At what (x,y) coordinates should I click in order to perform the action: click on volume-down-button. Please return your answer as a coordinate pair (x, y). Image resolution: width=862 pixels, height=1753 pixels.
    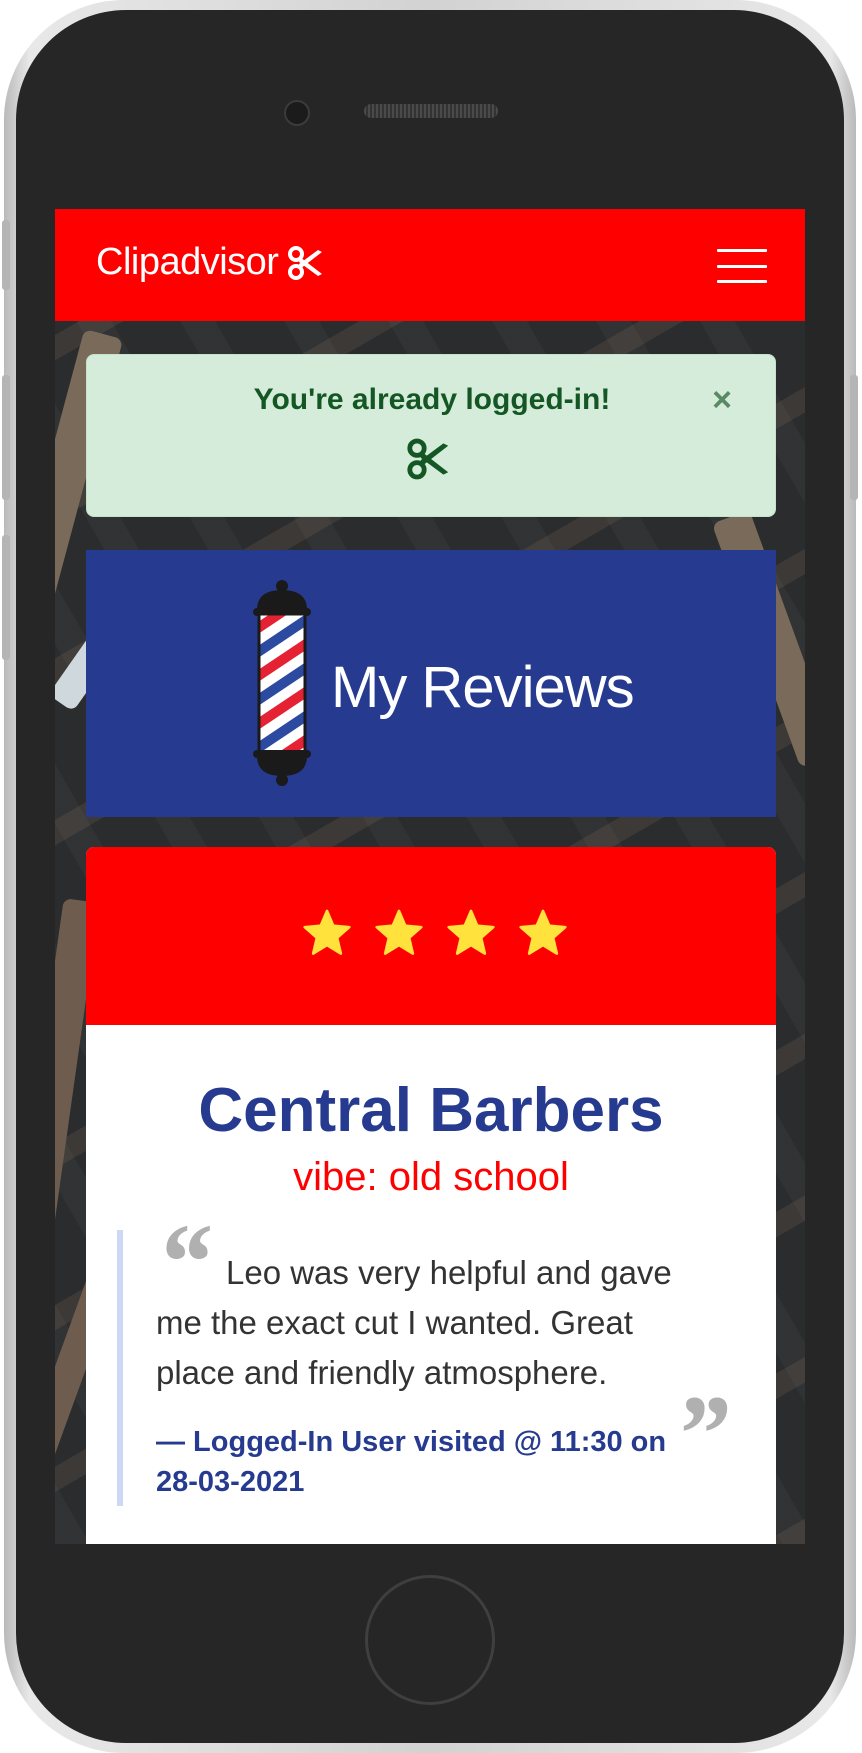
    Looking at the image, I should click on (6, 597).